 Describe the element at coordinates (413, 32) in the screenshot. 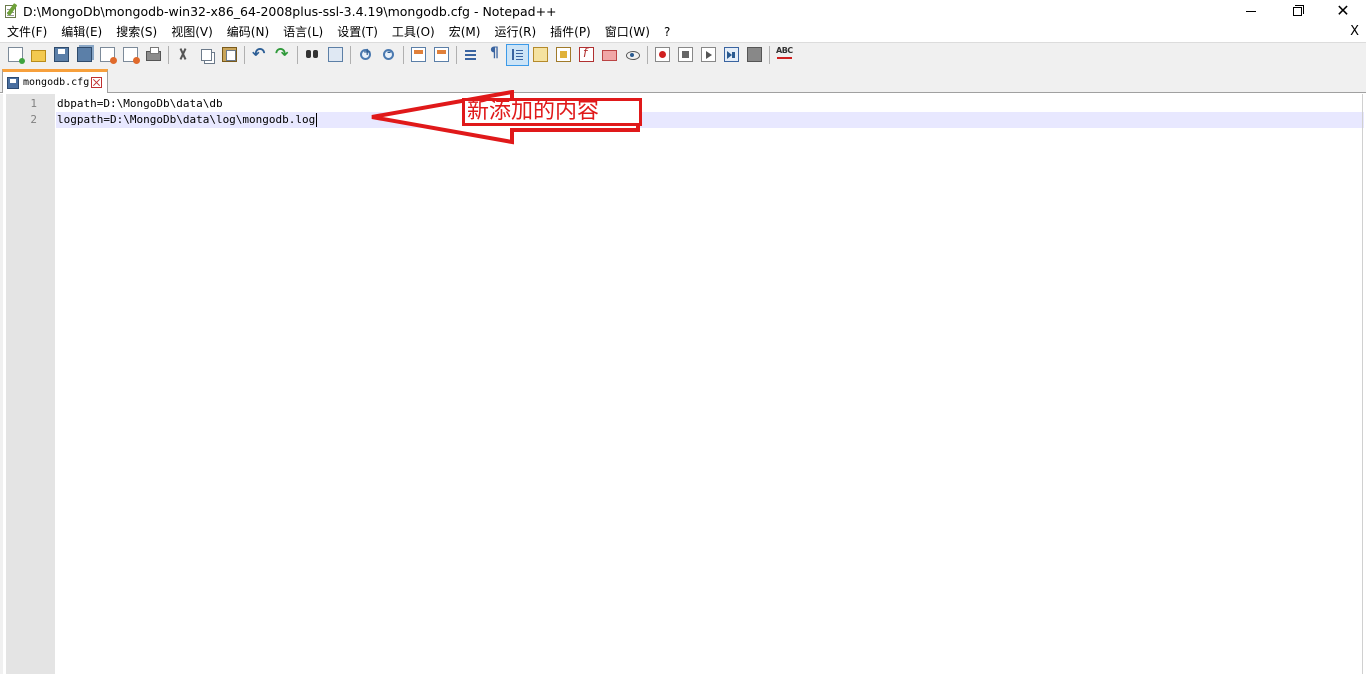

I see `menu-tools: 工具(O)` at that location.